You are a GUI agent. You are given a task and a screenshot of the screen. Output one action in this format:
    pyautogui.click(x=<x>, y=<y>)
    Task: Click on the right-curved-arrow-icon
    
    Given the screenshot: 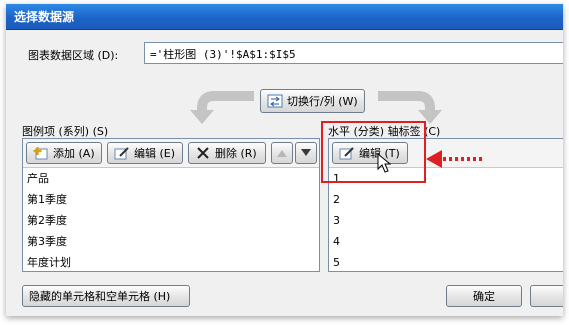 What is the action you would take?
    pyautogui.click(x=410, y=107)
    